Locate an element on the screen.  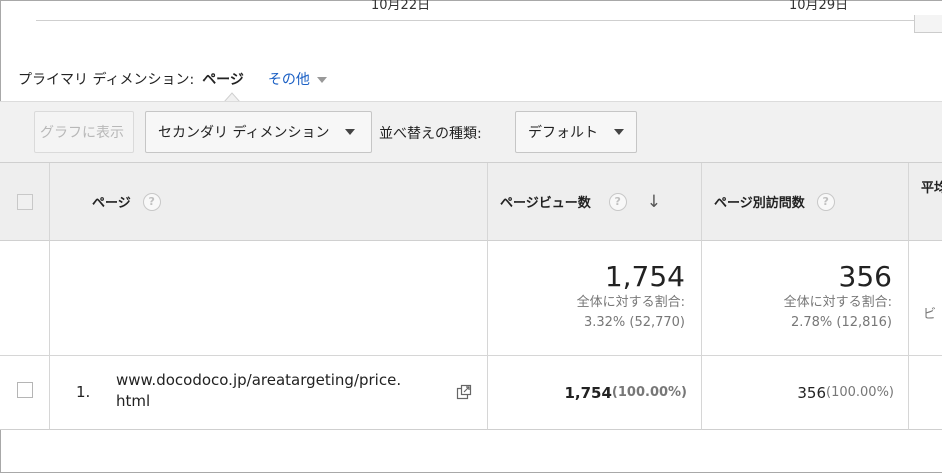
sort-type-dropdown: デフォルト is located at coordinates (576, 132).